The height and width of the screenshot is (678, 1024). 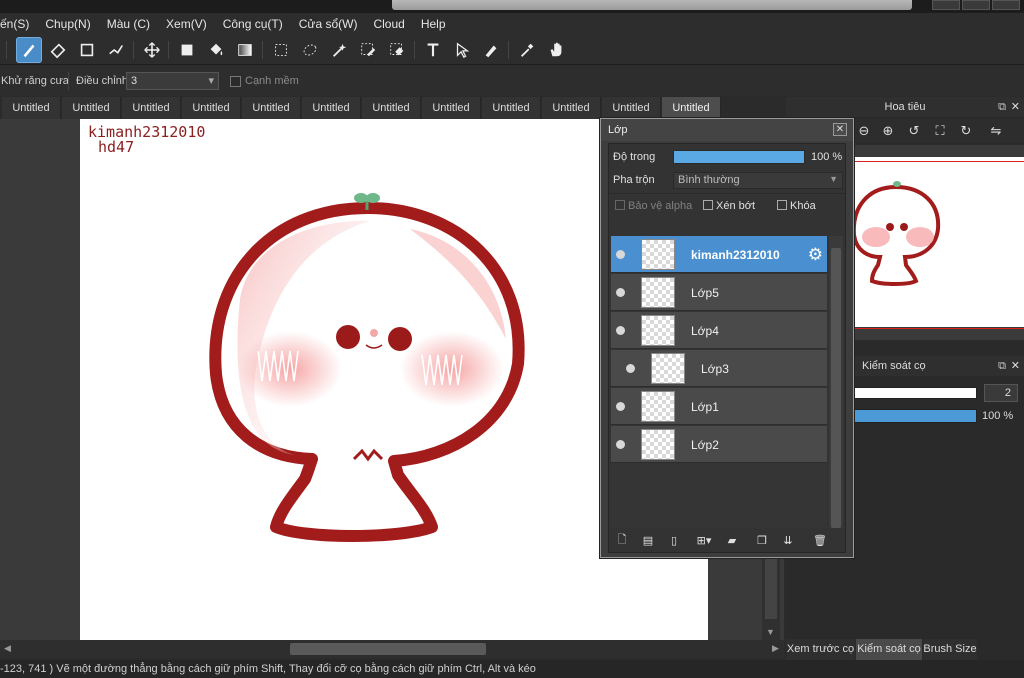 I want to click on trash-icon: 🗑, so click(x=820, y=540).